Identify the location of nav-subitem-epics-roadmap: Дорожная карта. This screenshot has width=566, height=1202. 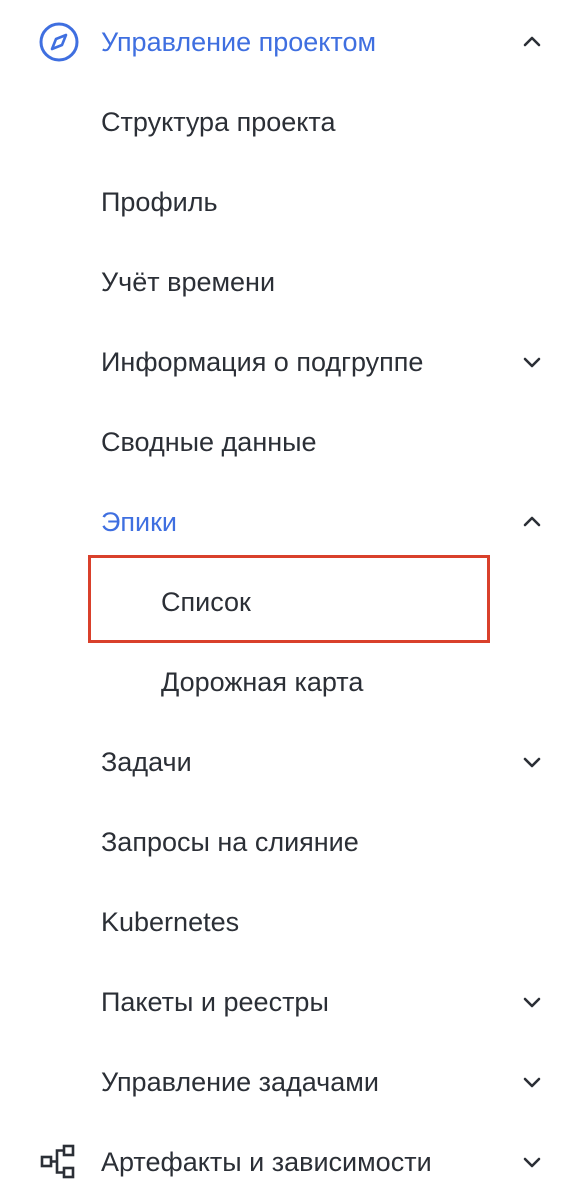
(283, 682).